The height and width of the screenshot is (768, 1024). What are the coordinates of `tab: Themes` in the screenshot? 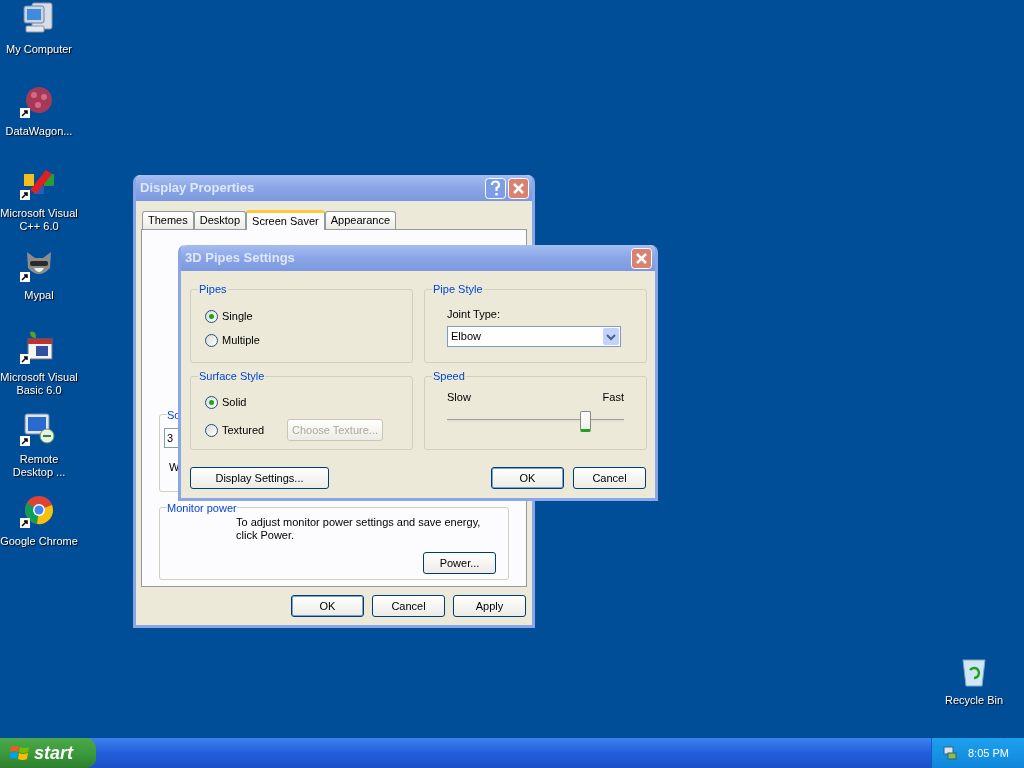 It's located at (168, 220).